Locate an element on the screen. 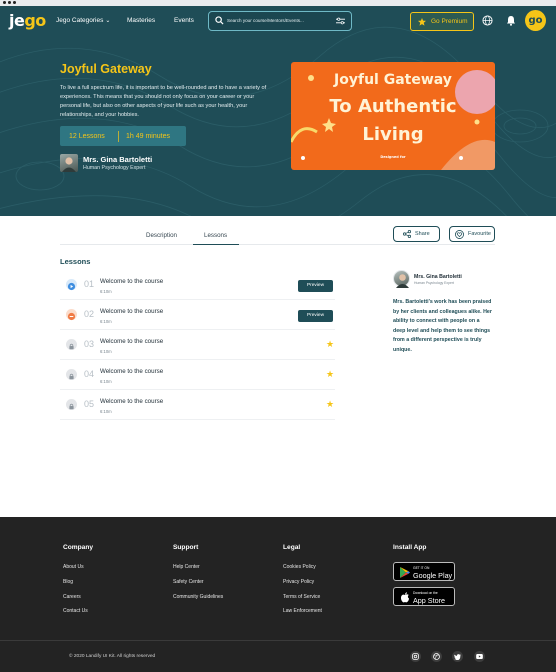  lessons-heading: Lessons is located at coordinates (75, 261).